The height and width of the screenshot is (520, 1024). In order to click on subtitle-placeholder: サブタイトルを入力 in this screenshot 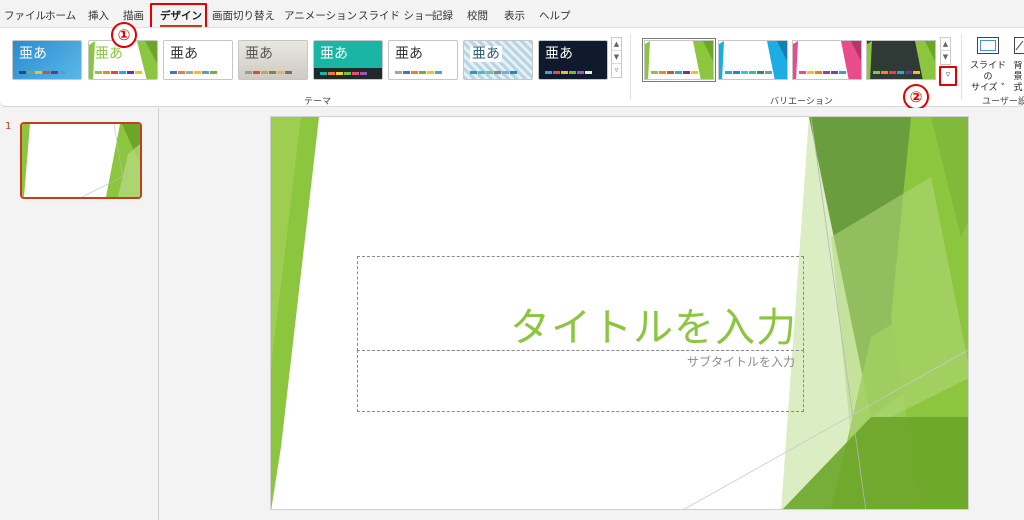, I will do `click(580, 381)`.